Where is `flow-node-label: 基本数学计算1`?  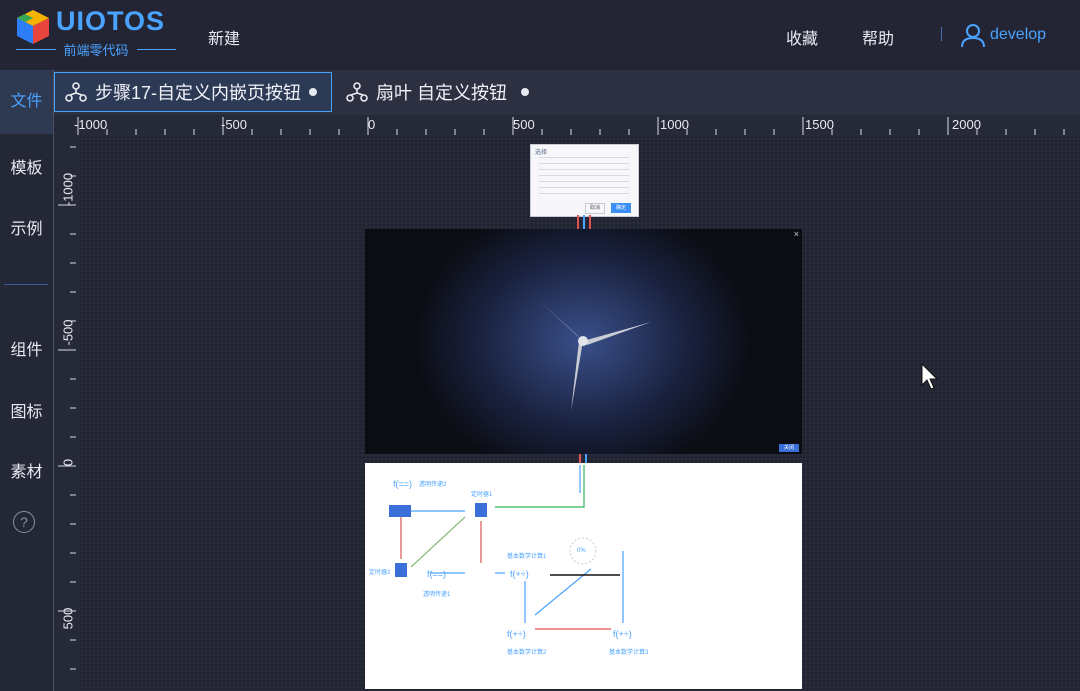
flow-node-label: 基本数学计算1 is located at coordinates (527, 557).